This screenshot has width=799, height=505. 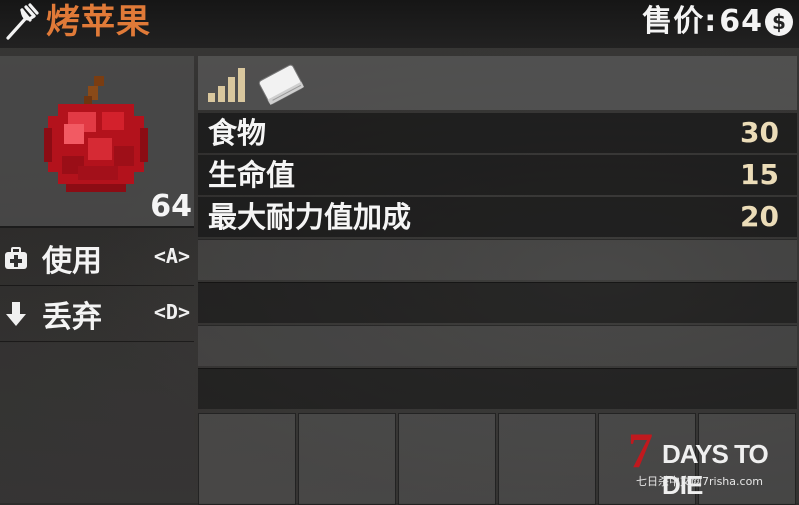 I want to click on drop-action: 丢弃 <D>, so click(x=97, y=314).